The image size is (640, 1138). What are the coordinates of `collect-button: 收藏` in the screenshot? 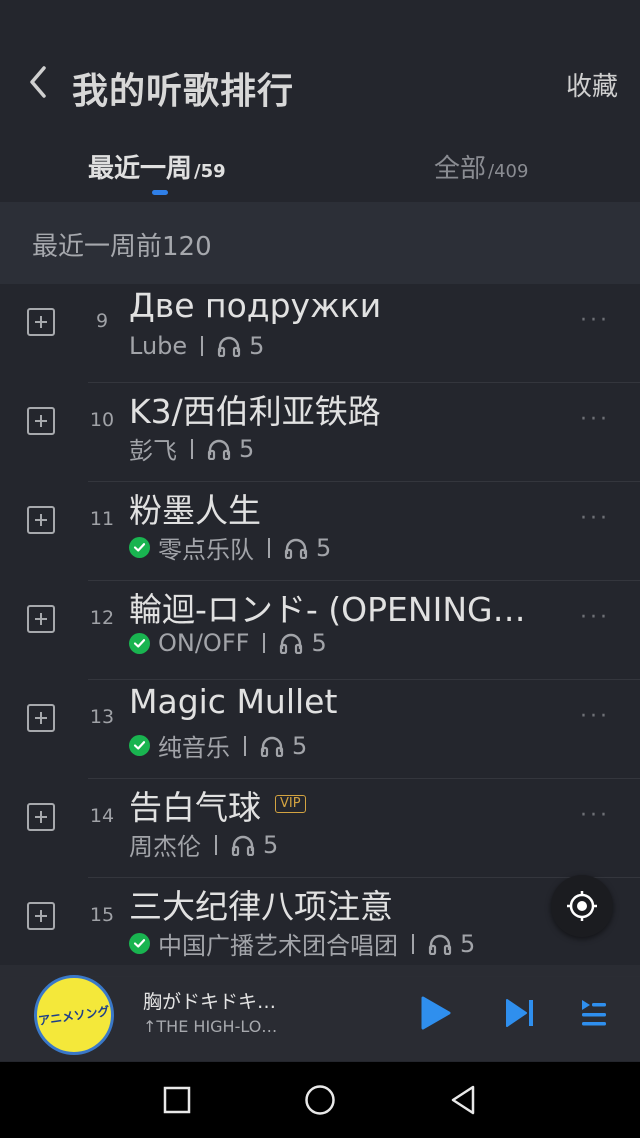 It's located at (592, 84).